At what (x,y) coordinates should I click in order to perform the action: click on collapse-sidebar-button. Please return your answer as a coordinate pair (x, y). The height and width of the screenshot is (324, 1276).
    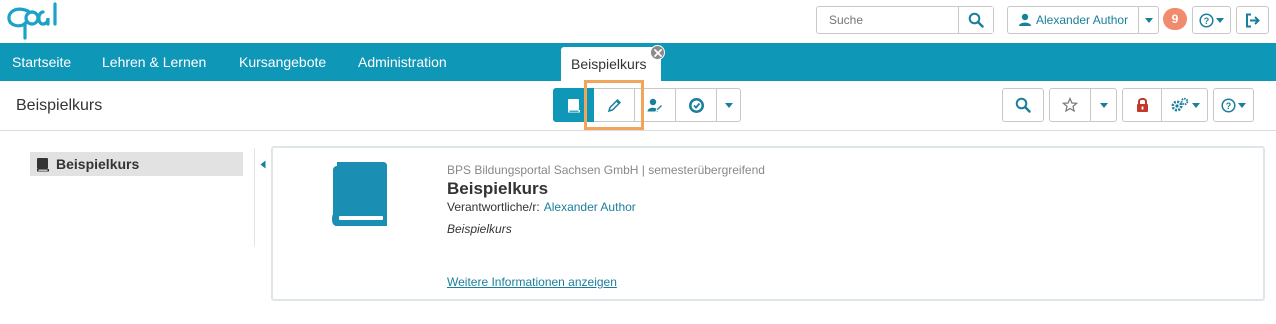
    Looking at the image, I should click on (263, 164).